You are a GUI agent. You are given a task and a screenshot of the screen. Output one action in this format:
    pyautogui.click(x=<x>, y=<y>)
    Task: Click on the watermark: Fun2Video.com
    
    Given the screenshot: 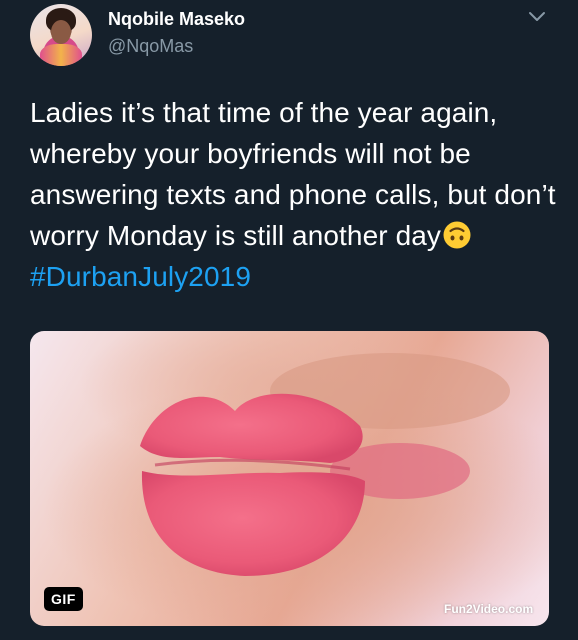 What is the action you would take?
    pyautogui.click(x=489, y=609)
    